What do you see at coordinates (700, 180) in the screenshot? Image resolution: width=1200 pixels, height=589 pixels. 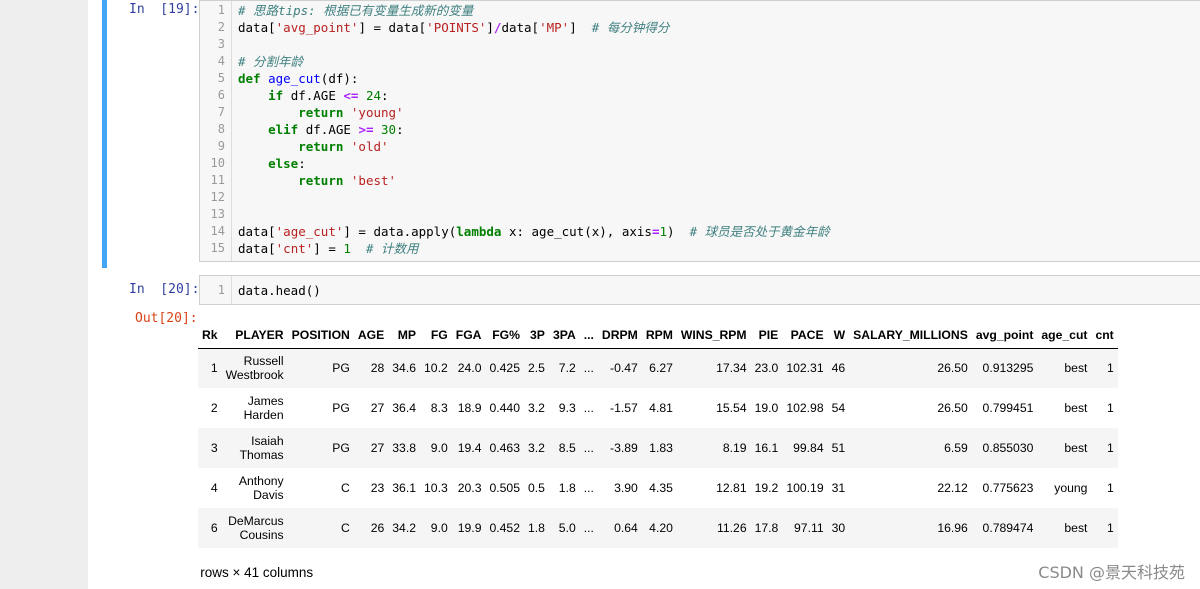 I see `code-line: 11 return 'best'` at bounding box center [700, 180].